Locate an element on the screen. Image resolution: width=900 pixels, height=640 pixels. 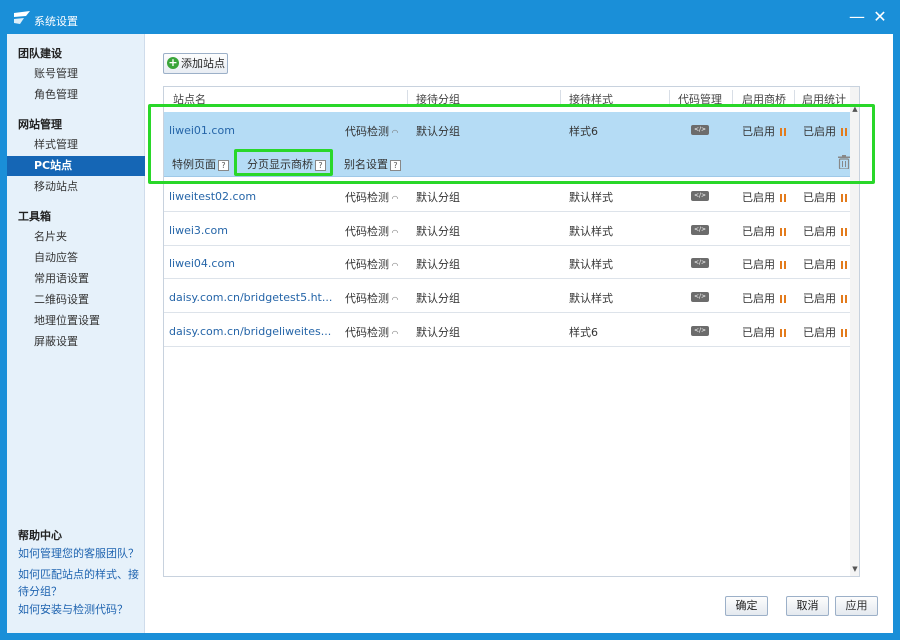
sidebar-group-toolbox: 工具箱 is located at coordinates (34, 216).